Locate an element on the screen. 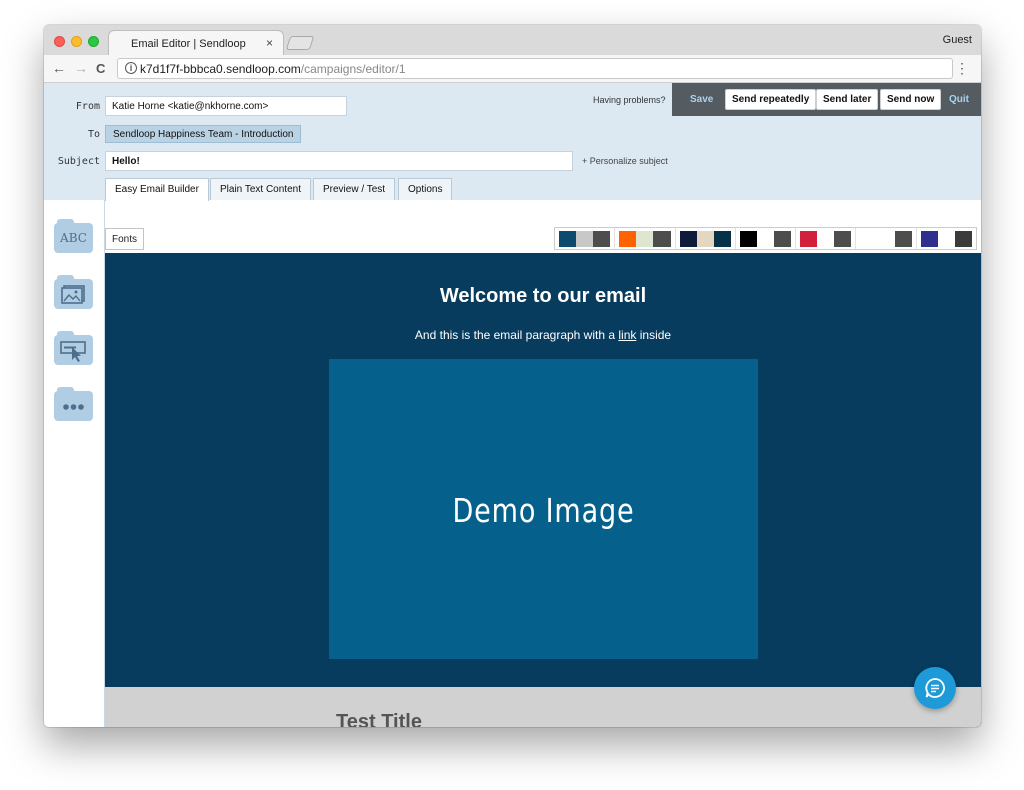  tab-easy-email-builder: Easy Email Builder is located at coordinates (157, 189).